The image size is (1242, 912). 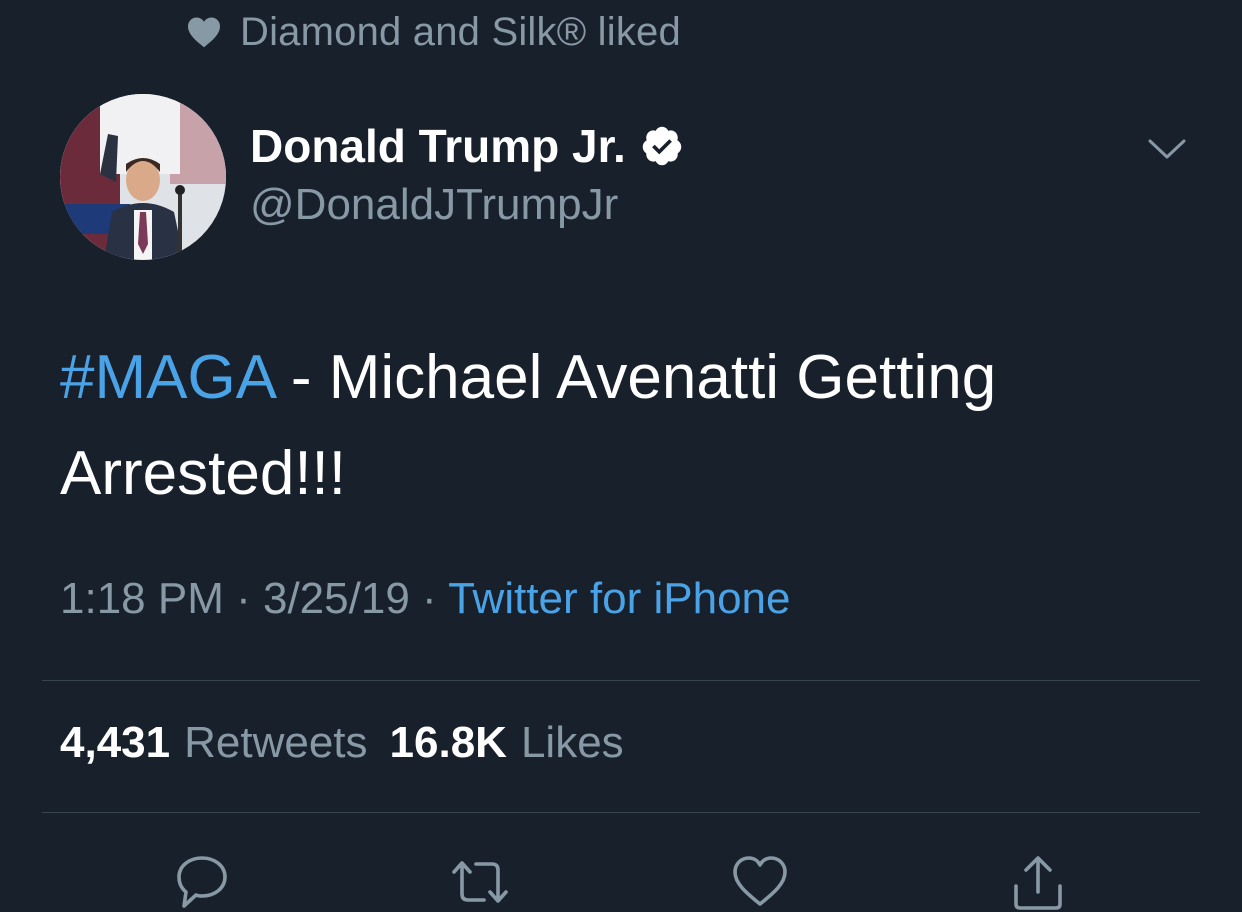 I want to click on reply-icon, so click(x=202, y=882).